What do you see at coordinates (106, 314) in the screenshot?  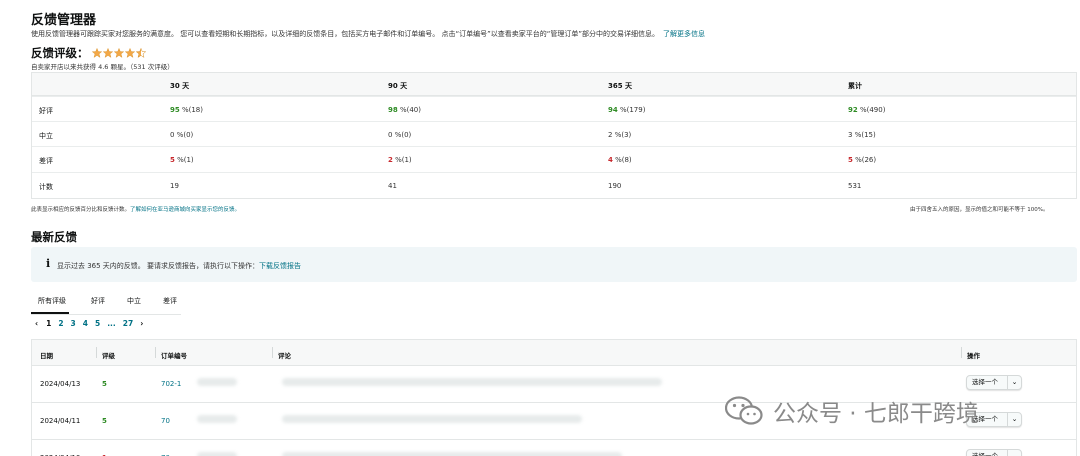 I see `tabs-divider` at bounding box center [106, 314].